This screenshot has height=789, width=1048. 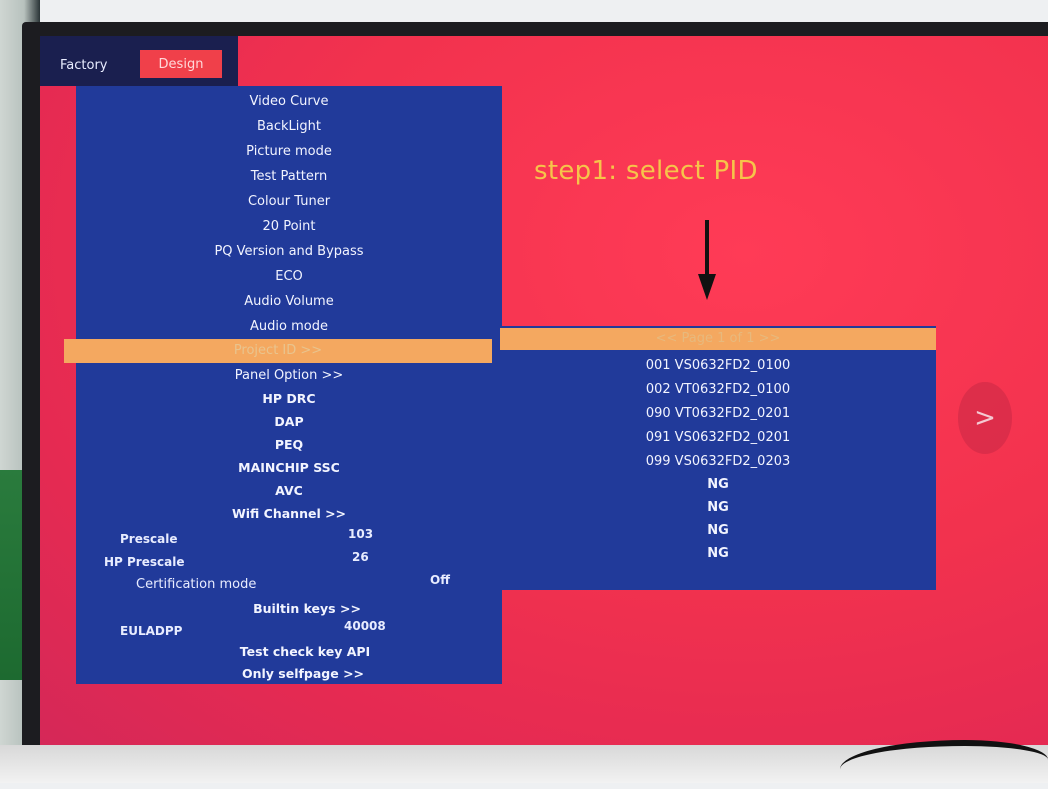 What do you see at coordinates (84, 65) in the screenshot?
I see `tab-factory: Factory` at bounding box center [84, 65].